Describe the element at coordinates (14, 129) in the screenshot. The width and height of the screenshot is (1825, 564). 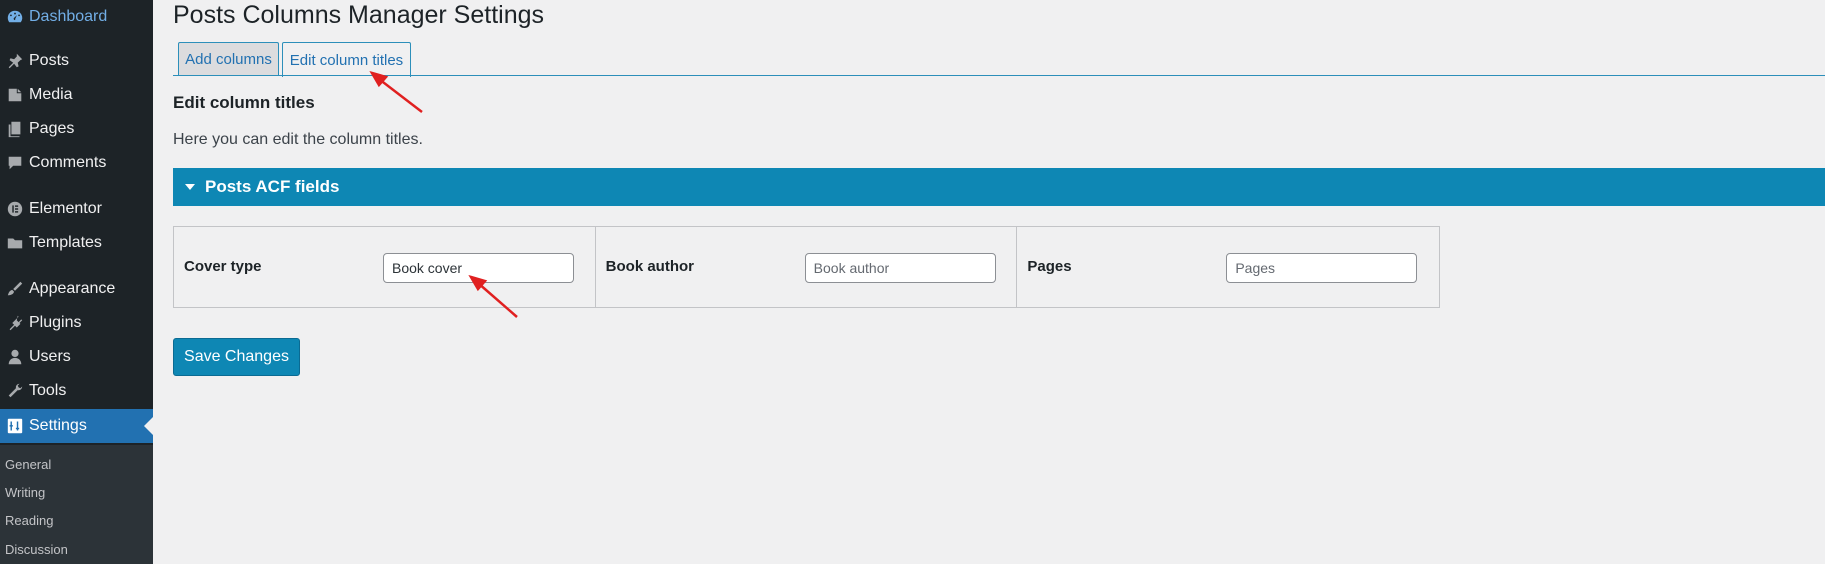
I see `pages-icon` at that location.